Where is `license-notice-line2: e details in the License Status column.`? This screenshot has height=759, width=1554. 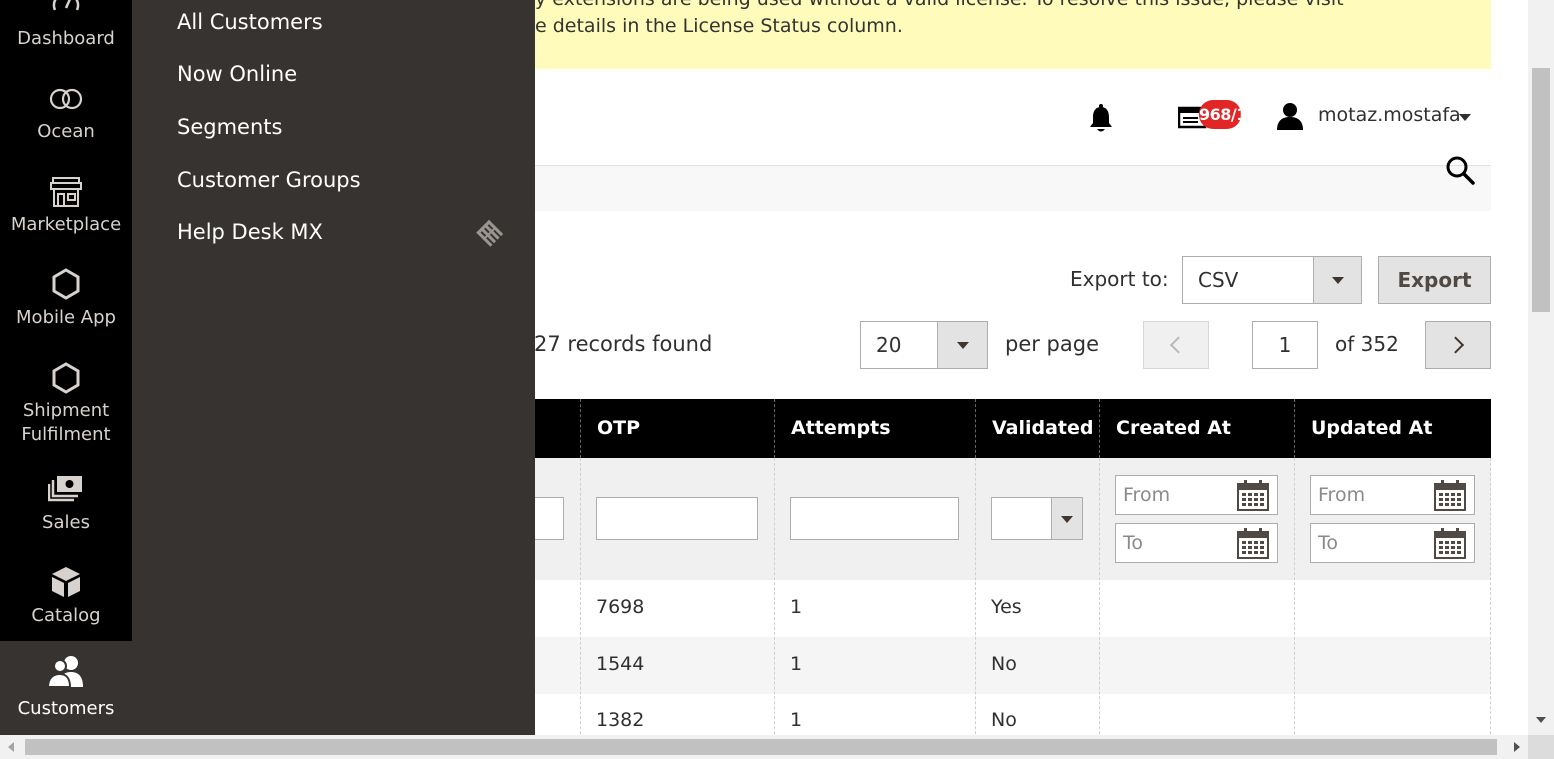 license-notice-line2: e details in the License Status column. is located at coordinates (719, 26).